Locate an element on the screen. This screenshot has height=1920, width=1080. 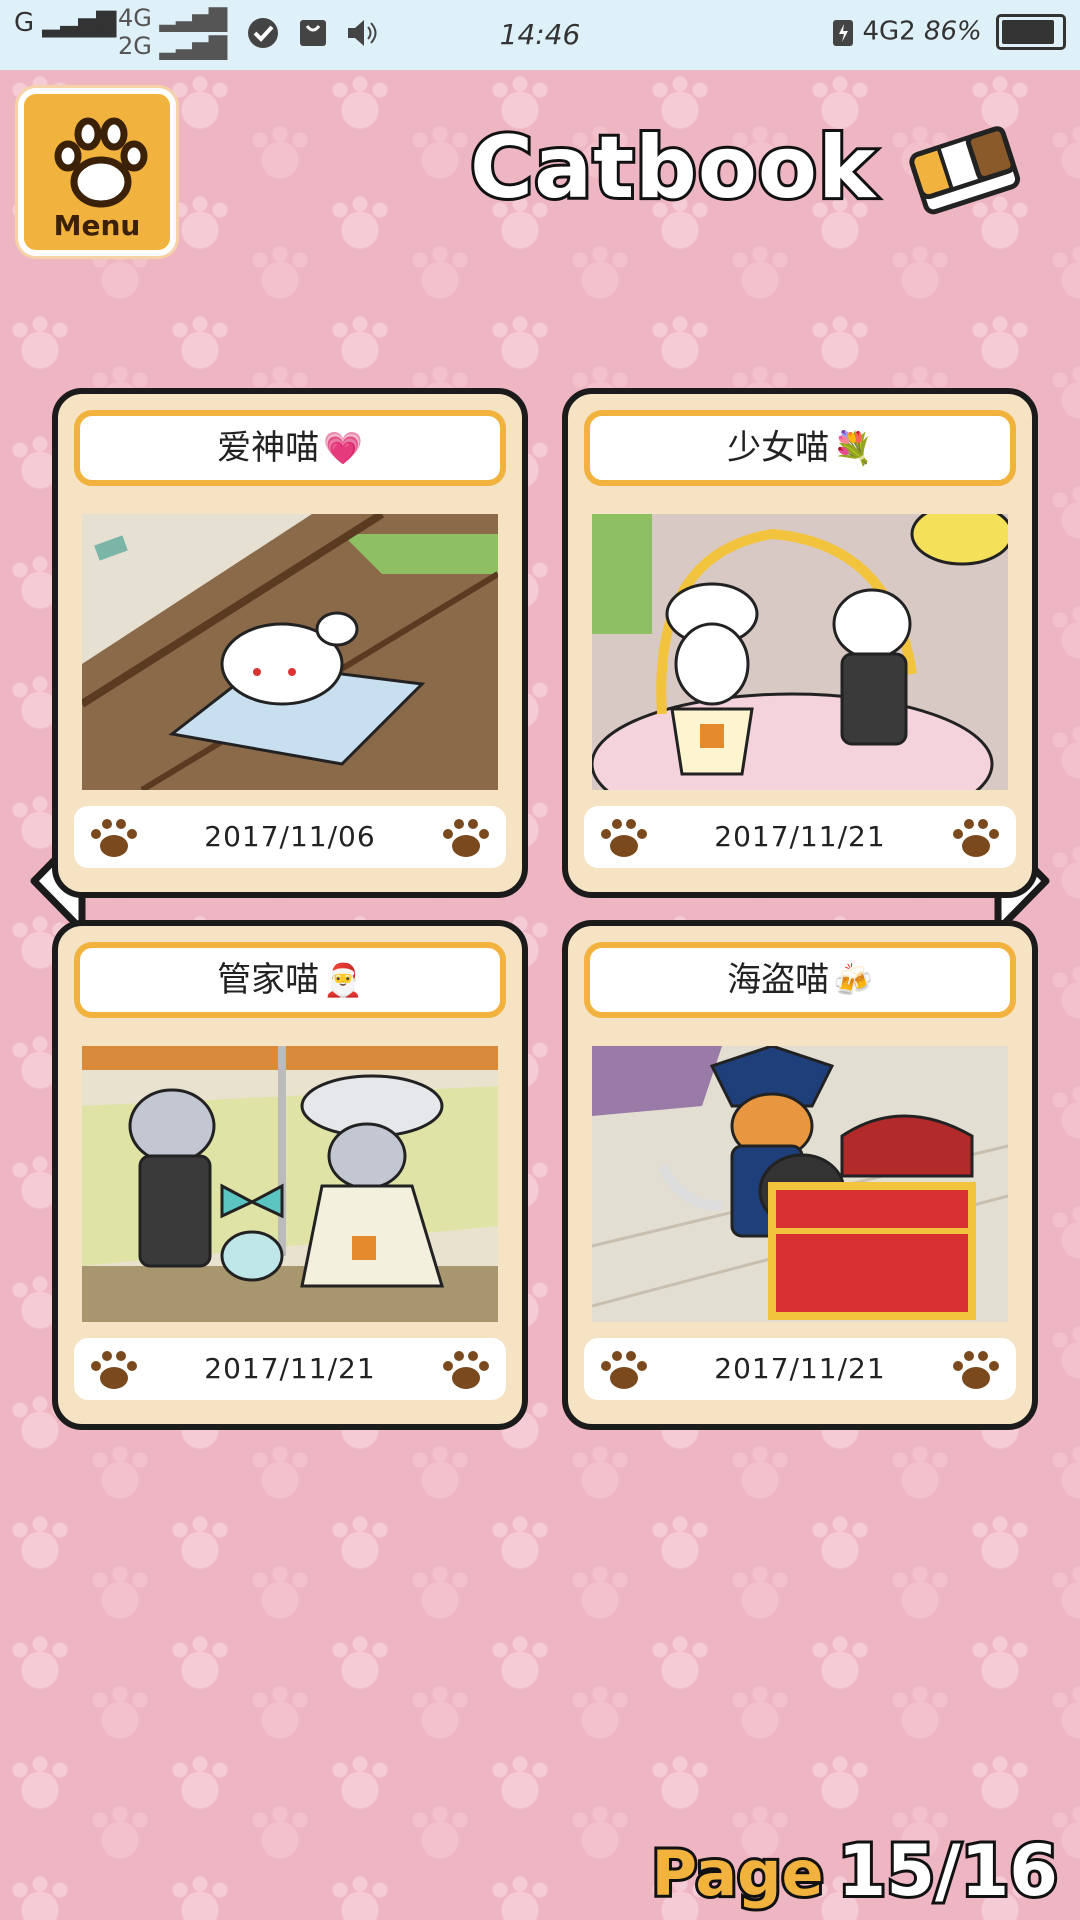
cat-card: 海盗喵 🍻 2017/11/21 is located at coordinates (800, 1175).